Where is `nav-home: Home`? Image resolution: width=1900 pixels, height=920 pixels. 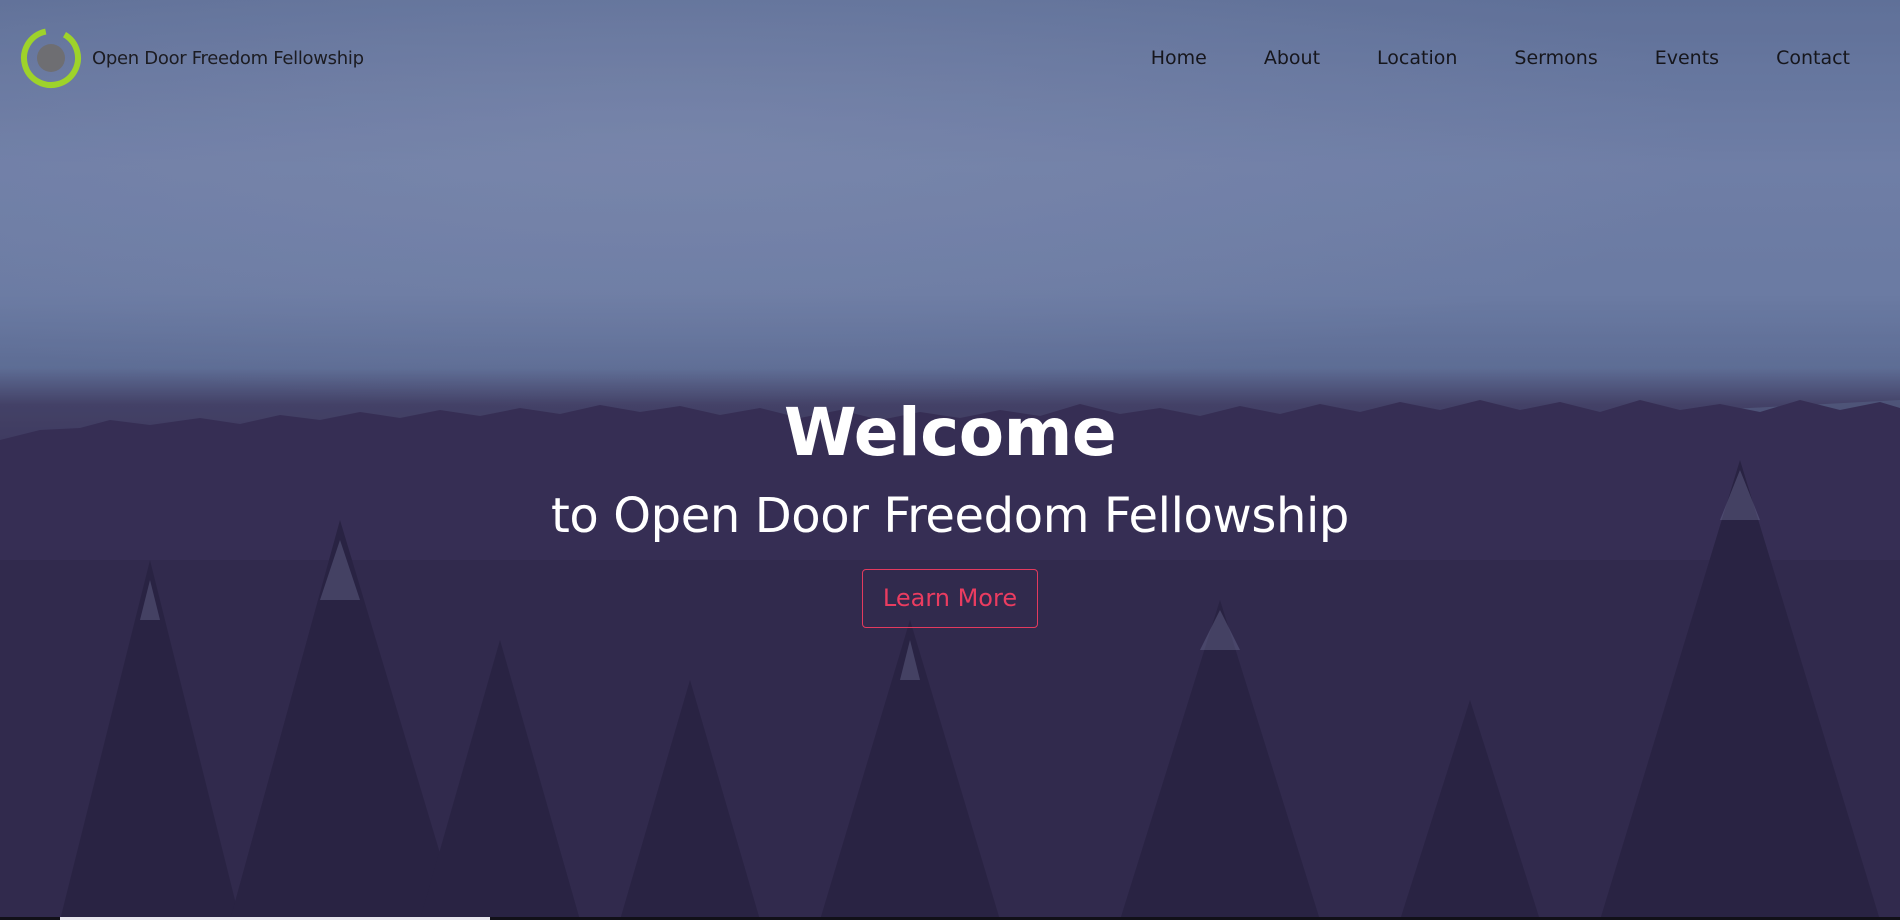
nav-home: Home is located at coordinates (1179, 58).